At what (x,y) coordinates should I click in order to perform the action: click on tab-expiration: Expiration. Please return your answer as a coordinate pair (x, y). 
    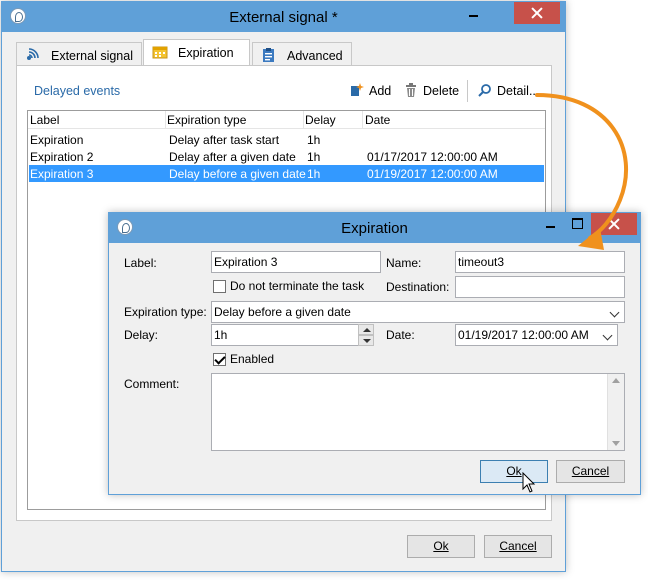
    Looking at the image, I should click on (196, 52).